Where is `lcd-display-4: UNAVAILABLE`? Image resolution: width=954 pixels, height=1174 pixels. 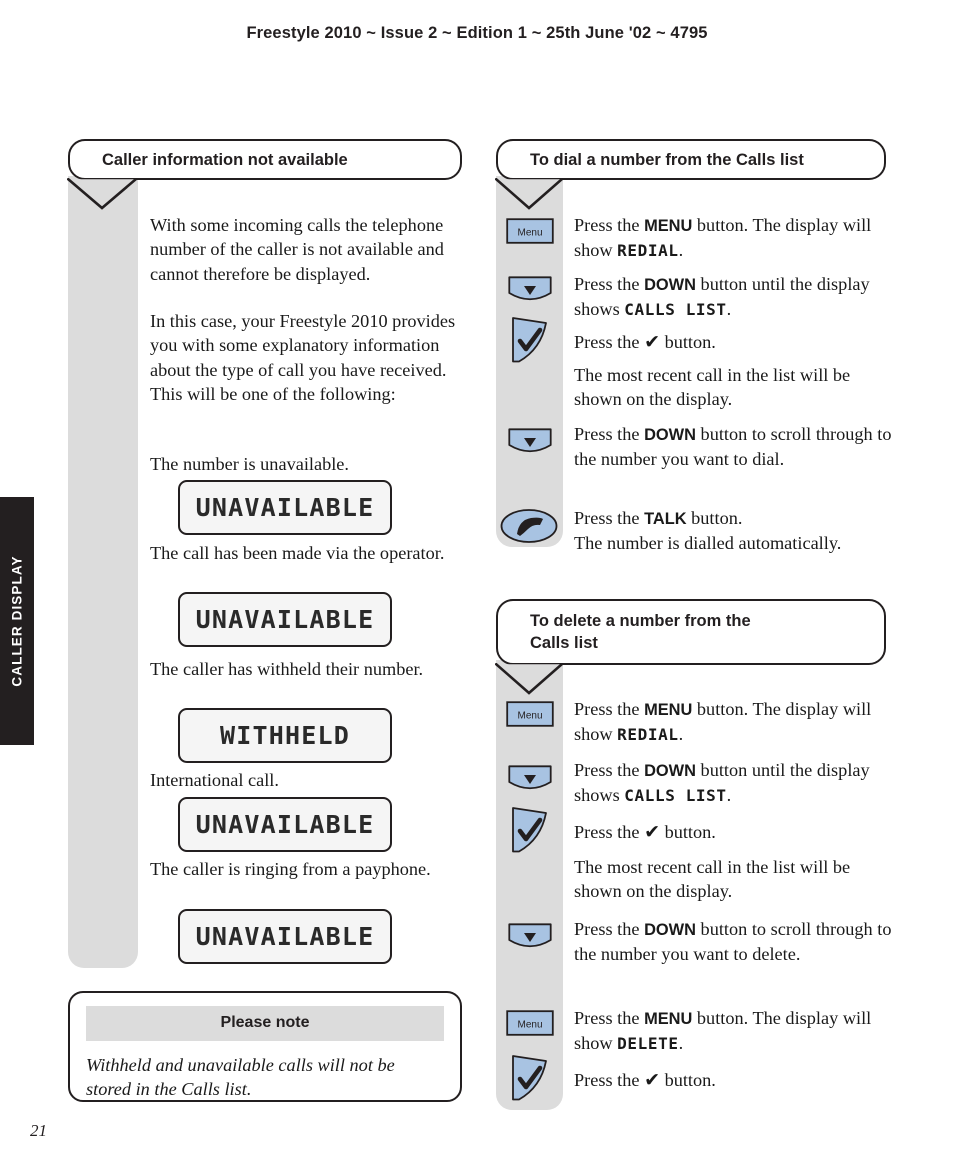
lcd-display-4: UNAVAILABLE is located at coordinates (285, 824).